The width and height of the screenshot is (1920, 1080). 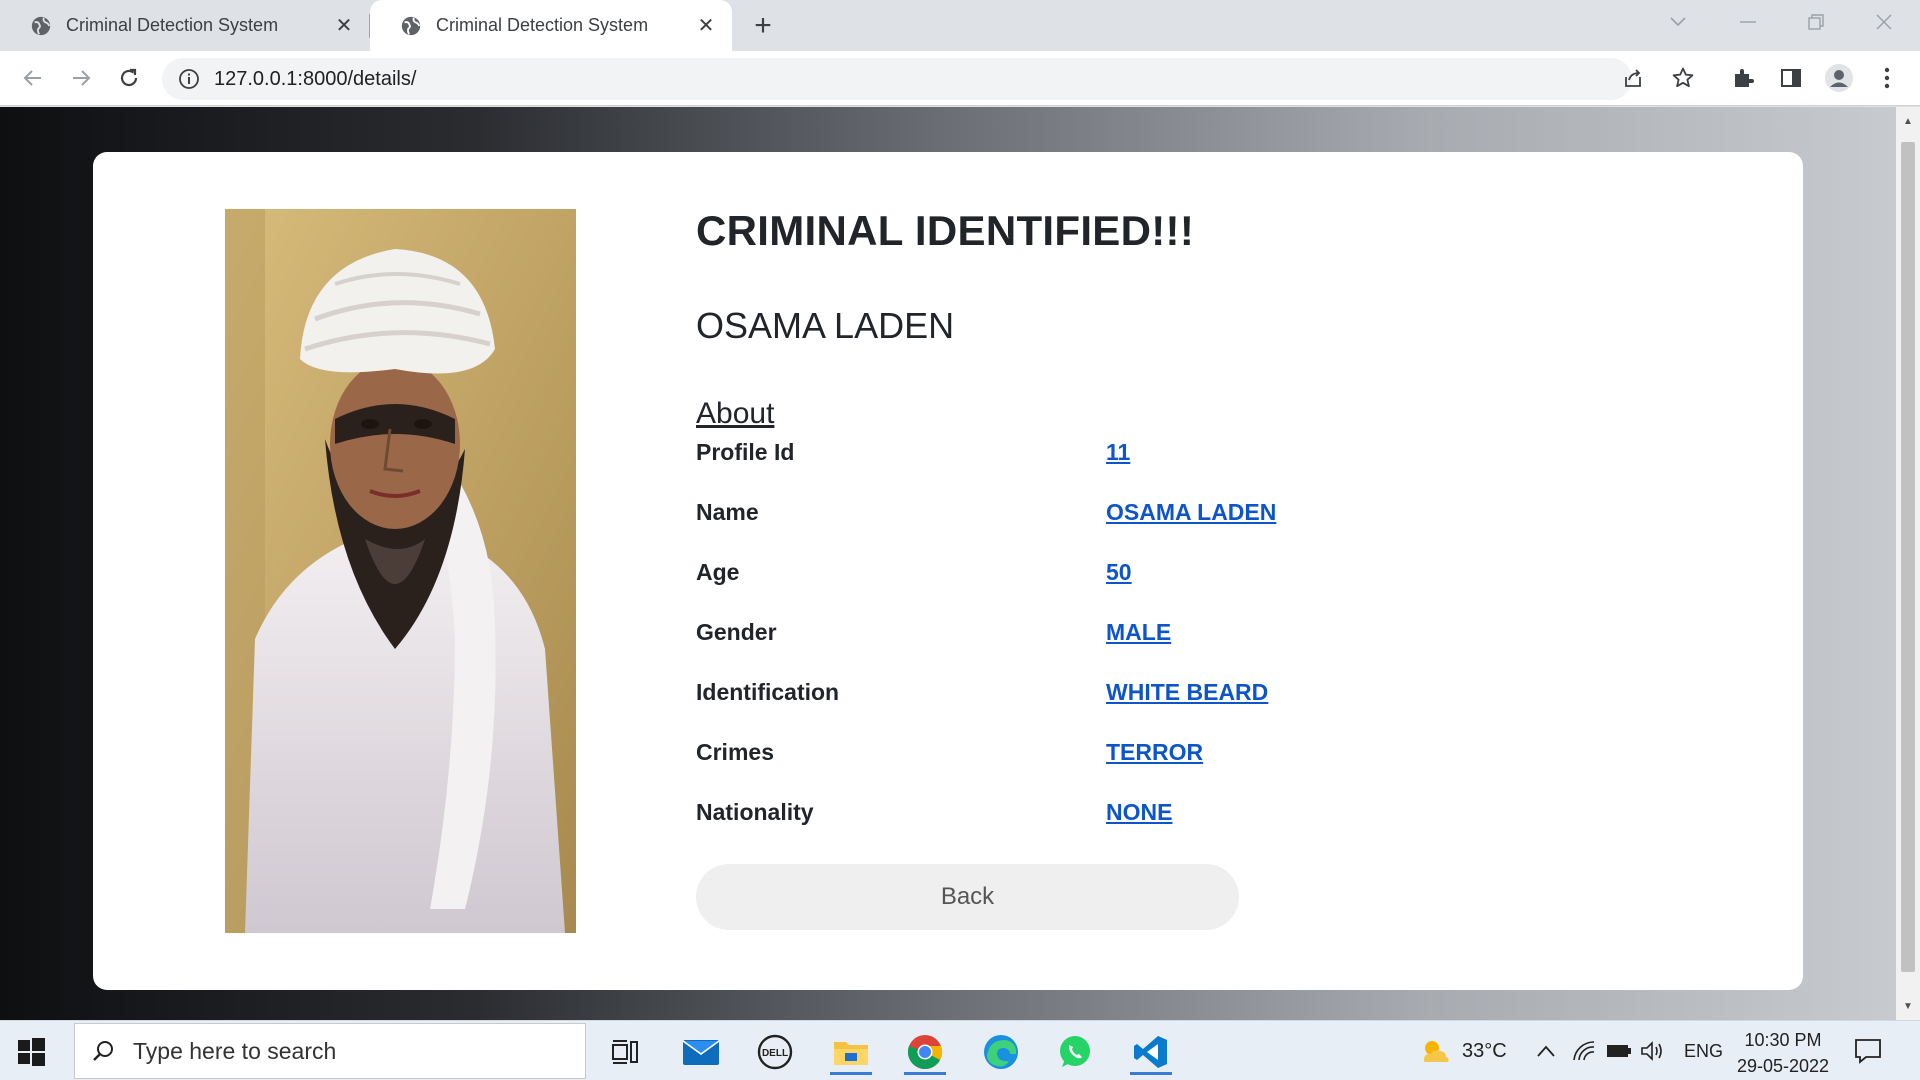 I want to click on detail-value-link: MALE, so click(x=1138, y=632).